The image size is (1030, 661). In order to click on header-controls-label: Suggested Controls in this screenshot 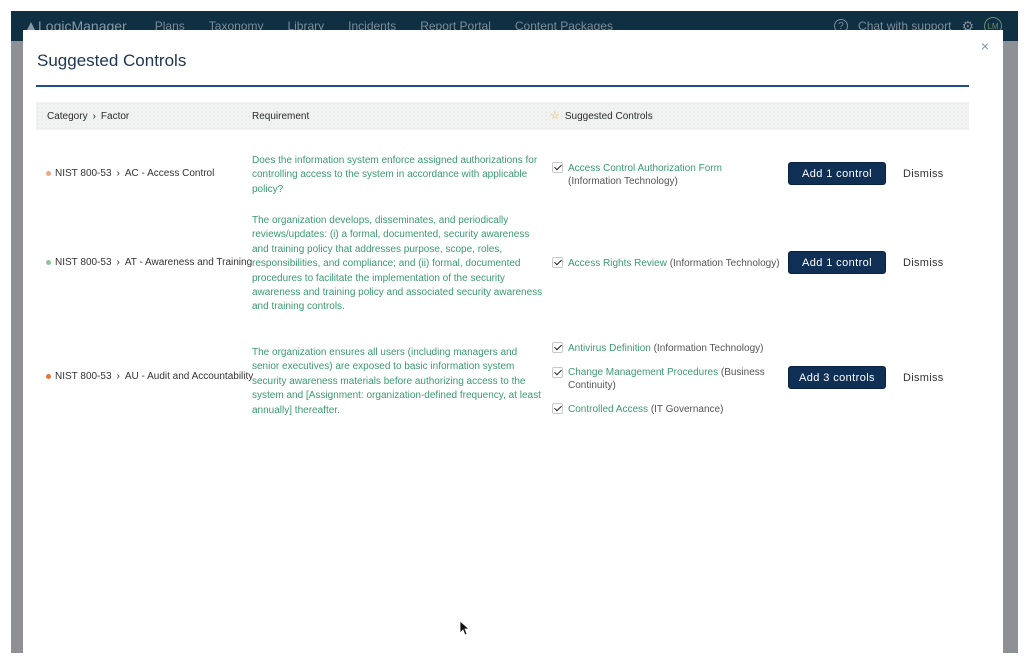, I will do `click(608, 116)`.